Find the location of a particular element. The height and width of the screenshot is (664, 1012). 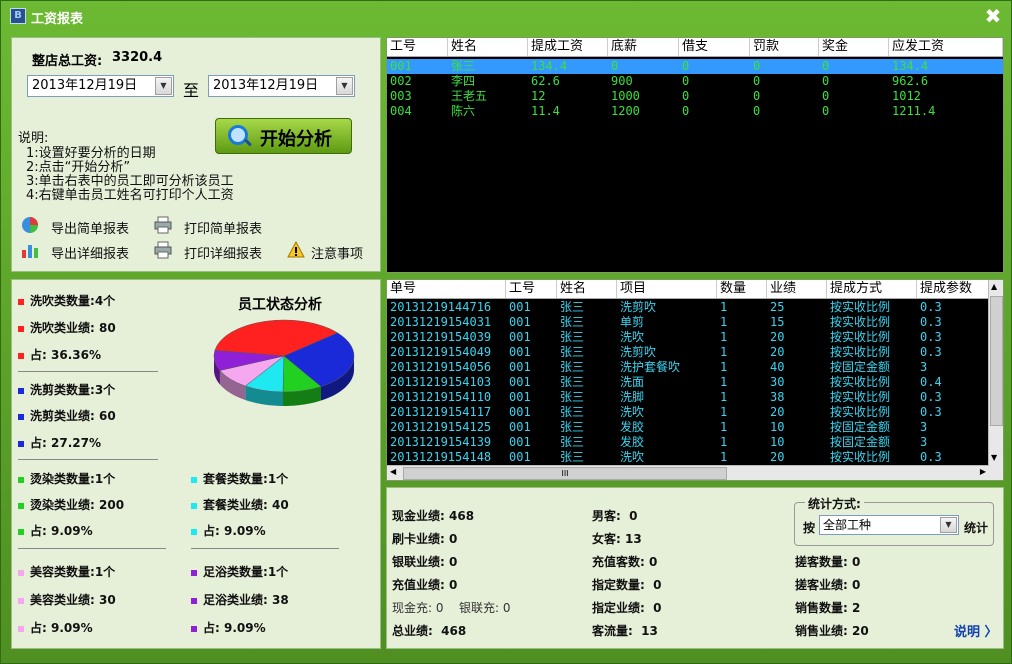

title-bar: B 工资报表 ✖ is located at coordinates (506, 16).